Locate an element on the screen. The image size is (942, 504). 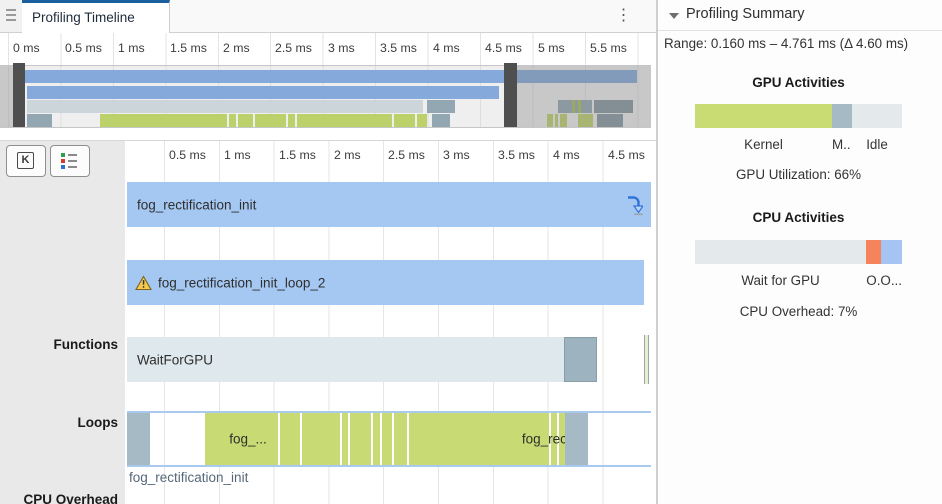
ruler-tick: 0 ms is located at coordinates (26, 48).